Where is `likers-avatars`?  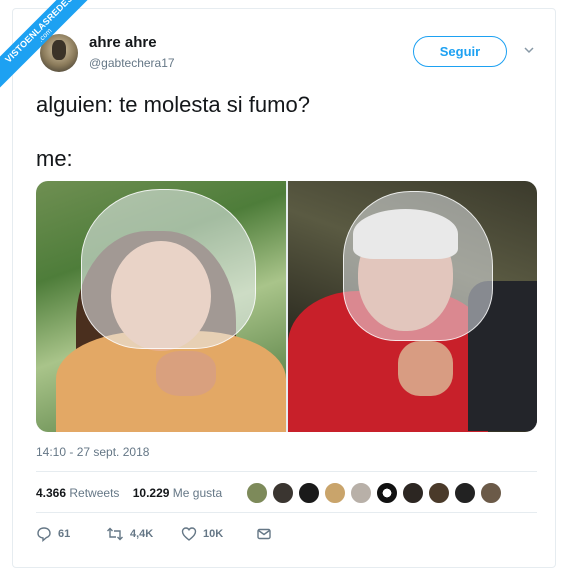
likers-avatars is located at coordinates (374, 493).